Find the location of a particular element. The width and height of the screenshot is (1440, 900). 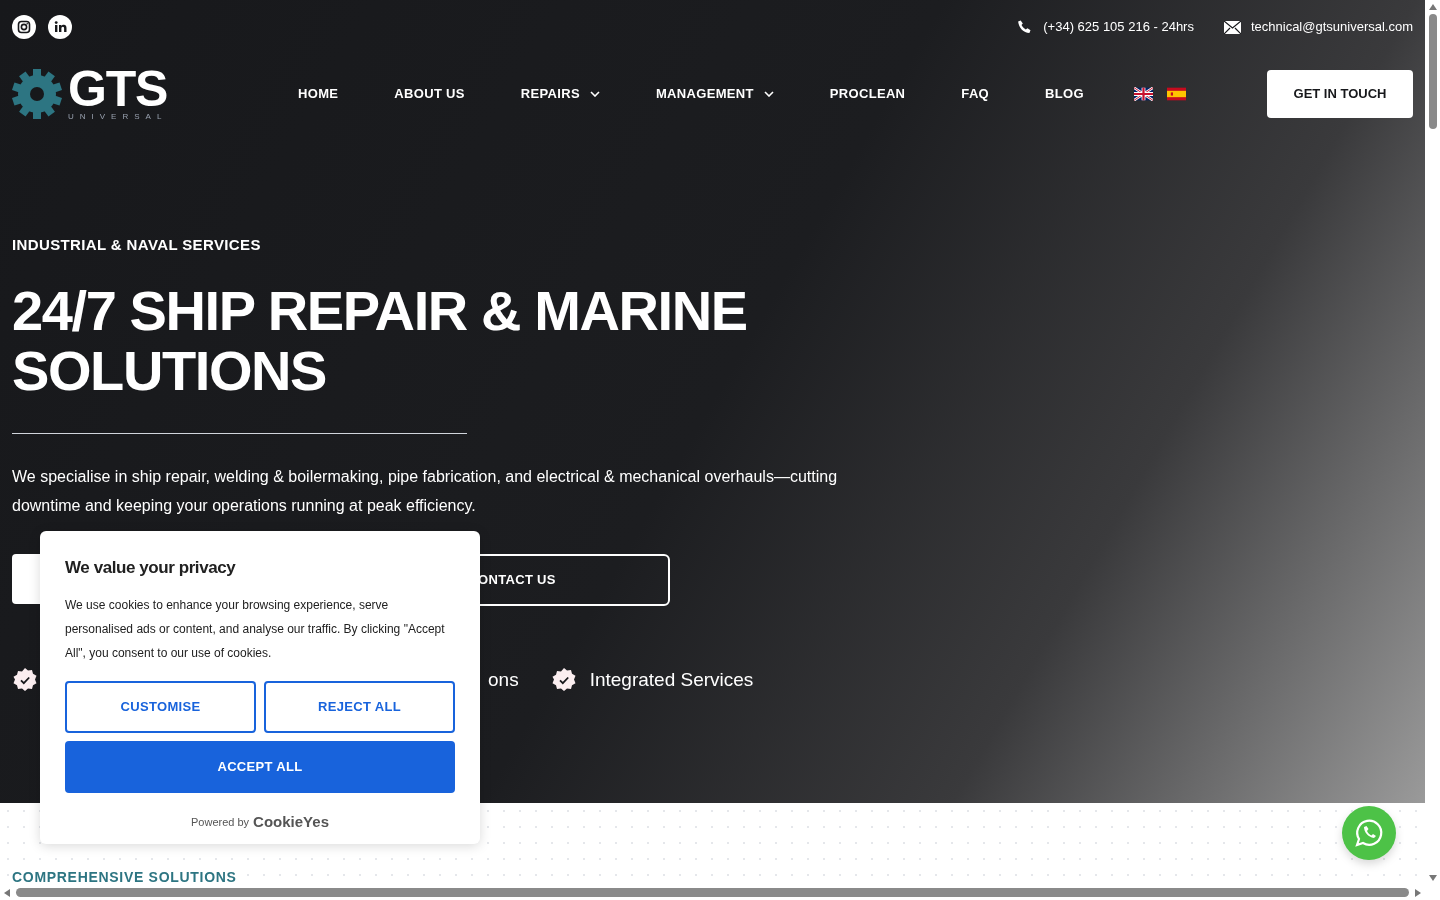

whatsapp-button is located at coordinates (1369, 833).